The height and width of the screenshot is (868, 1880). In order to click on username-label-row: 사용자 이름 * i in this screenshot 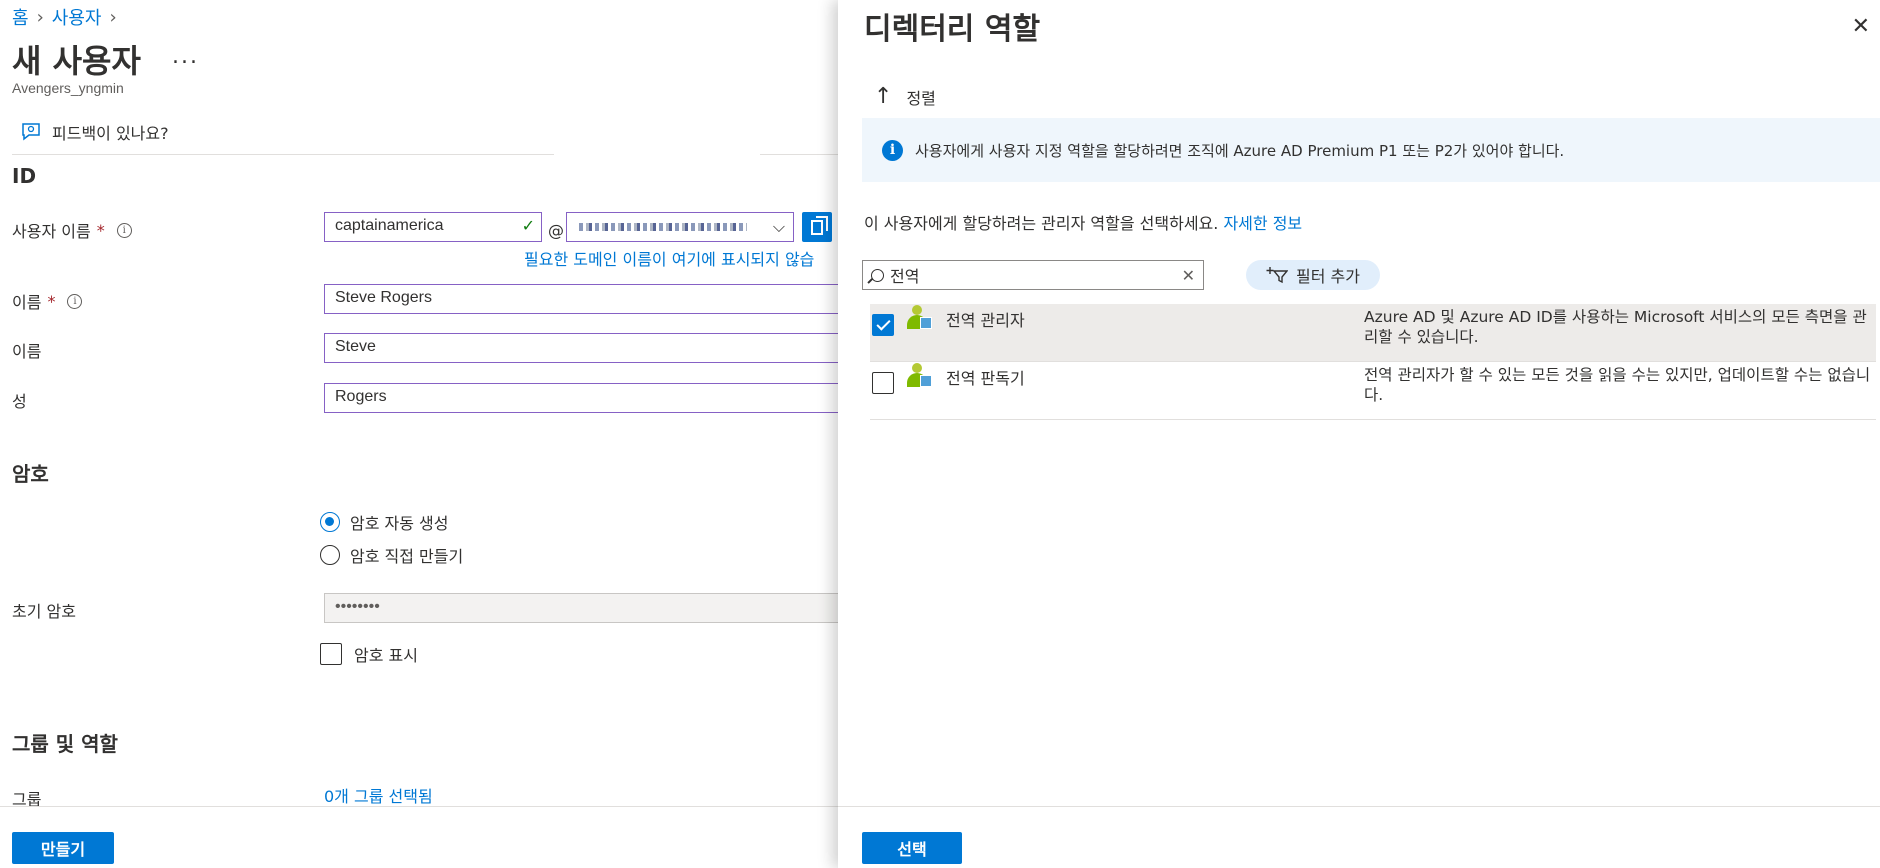, I will do `click(72, 230)`.